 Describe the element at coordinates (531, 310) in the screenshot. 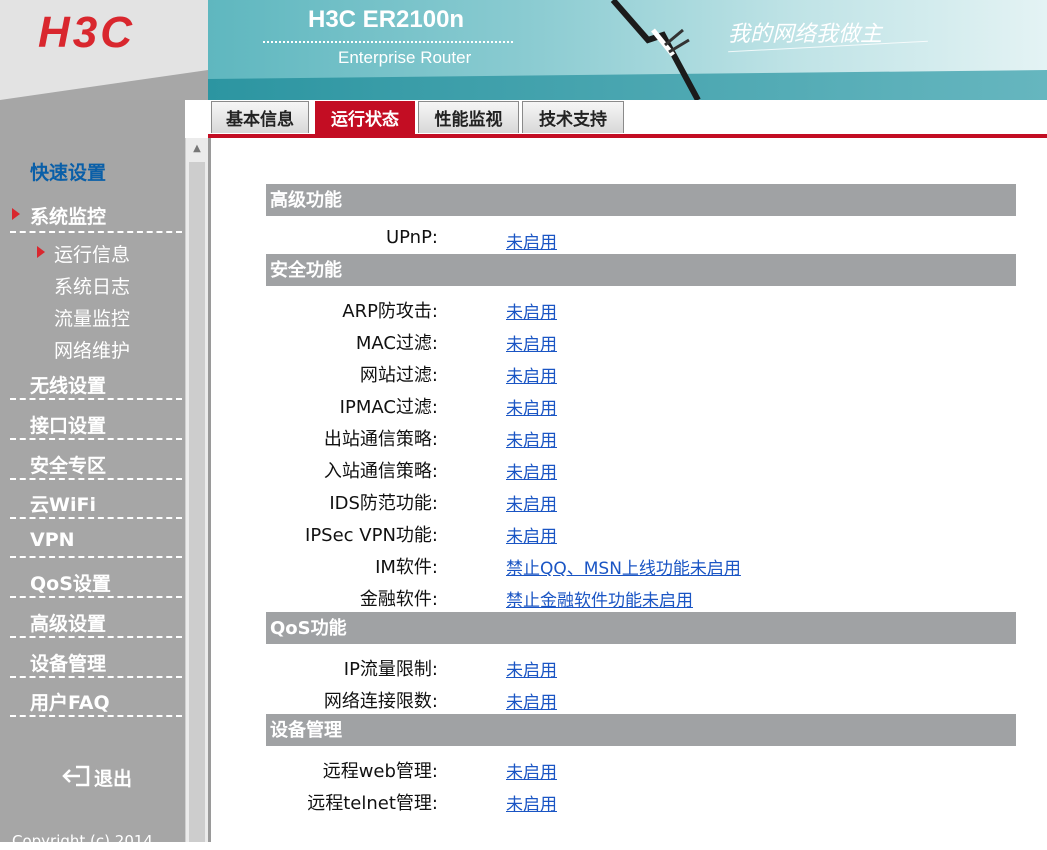

I see `link-arp-protection-status: 未启用` at that location.